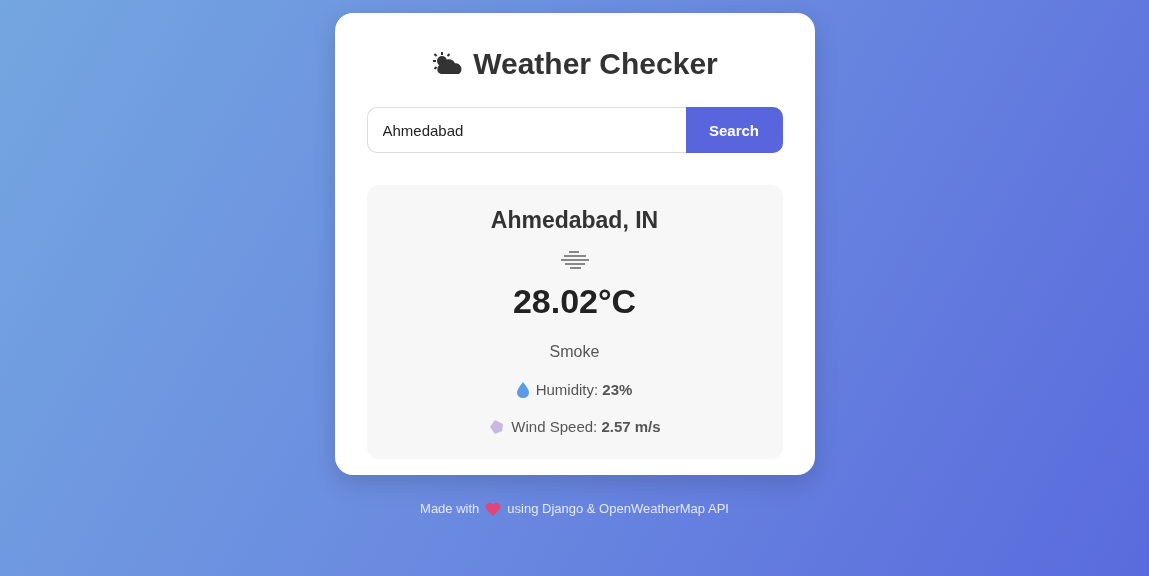 The height and width of the screenshot is (576, 1149). Describe the element at coordinates (574, 260) in the screenshot. I see `haze-icon` at that location.